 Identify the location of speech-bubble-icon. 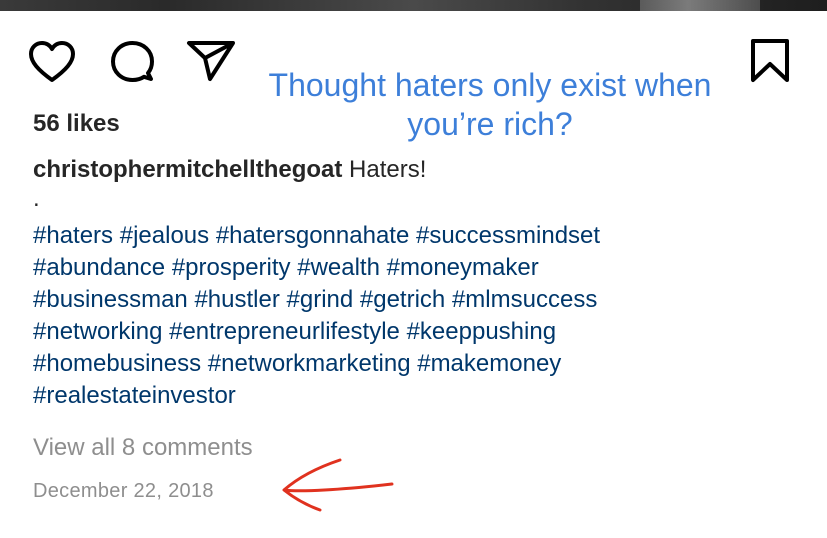
(132, 62).